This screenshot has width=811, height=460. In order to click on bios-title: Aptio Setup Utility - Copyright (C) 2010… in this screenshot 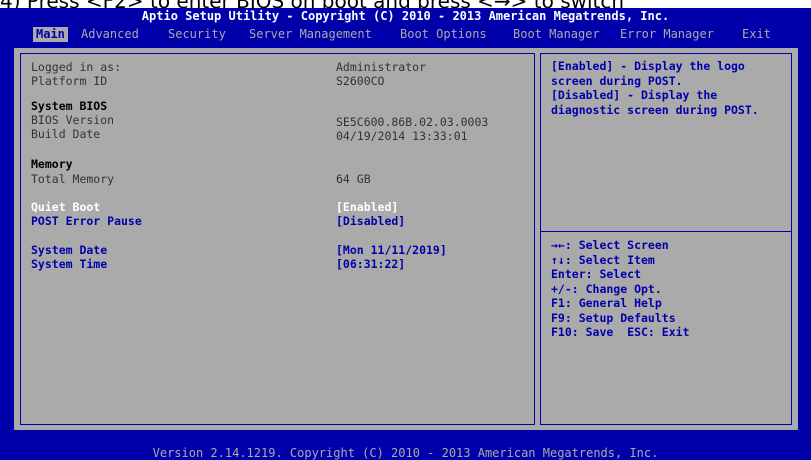, I will do `click(405, 16)`.